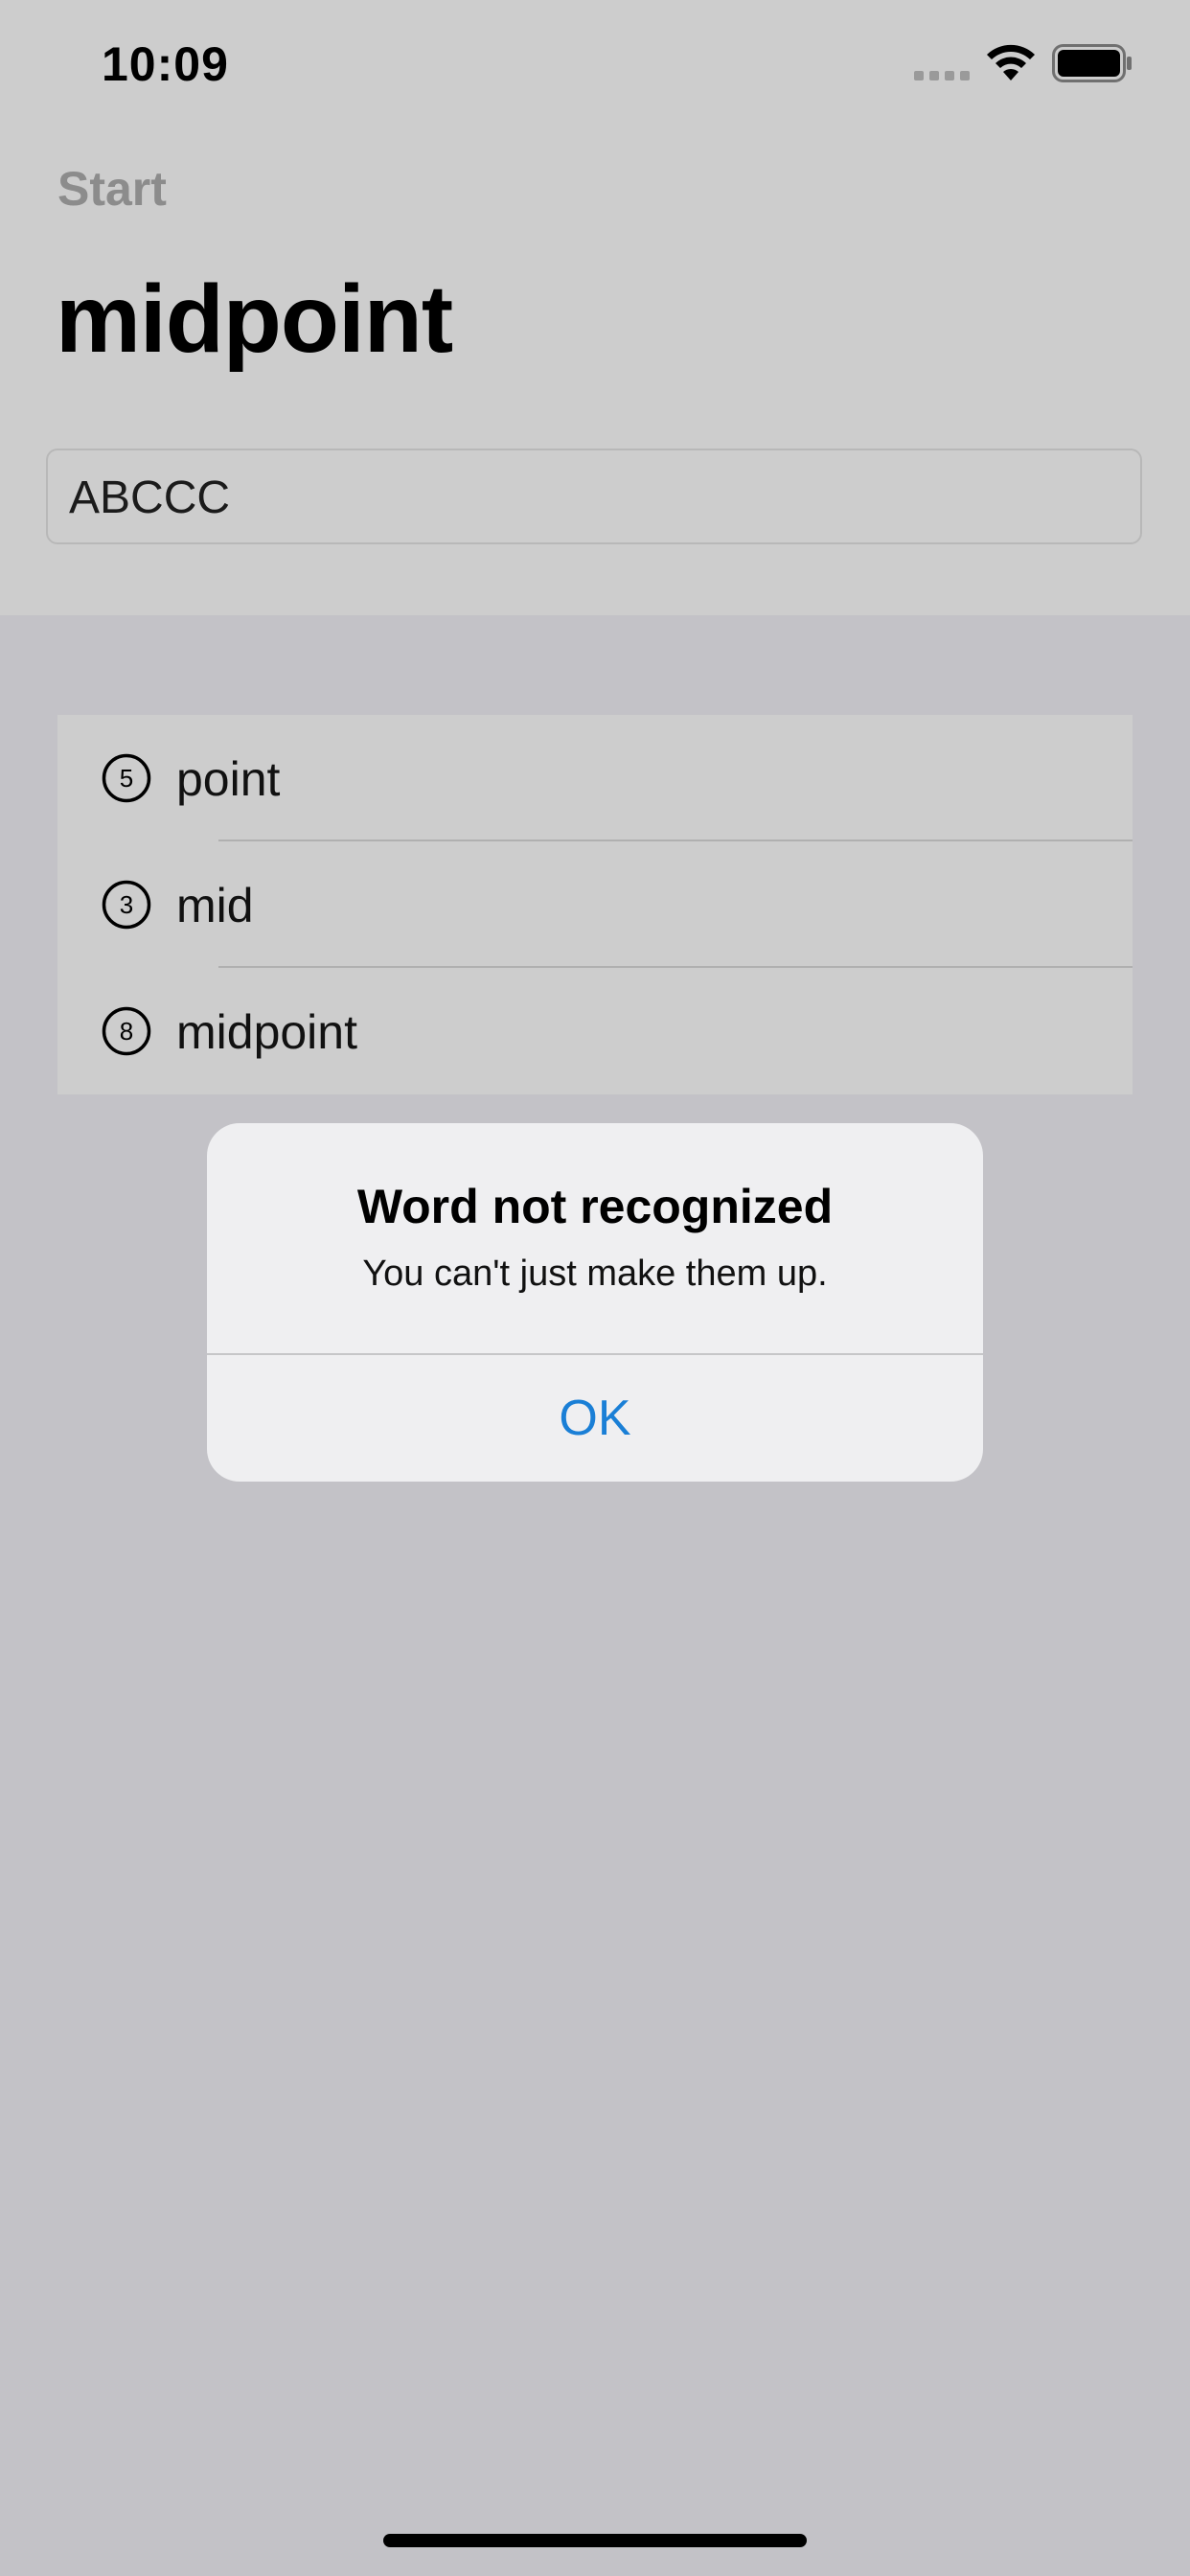 The image size is (1190, 2576). Describe the element at coordinates (1092, 63) in the screenshot. I see `battery-icon` at that location.